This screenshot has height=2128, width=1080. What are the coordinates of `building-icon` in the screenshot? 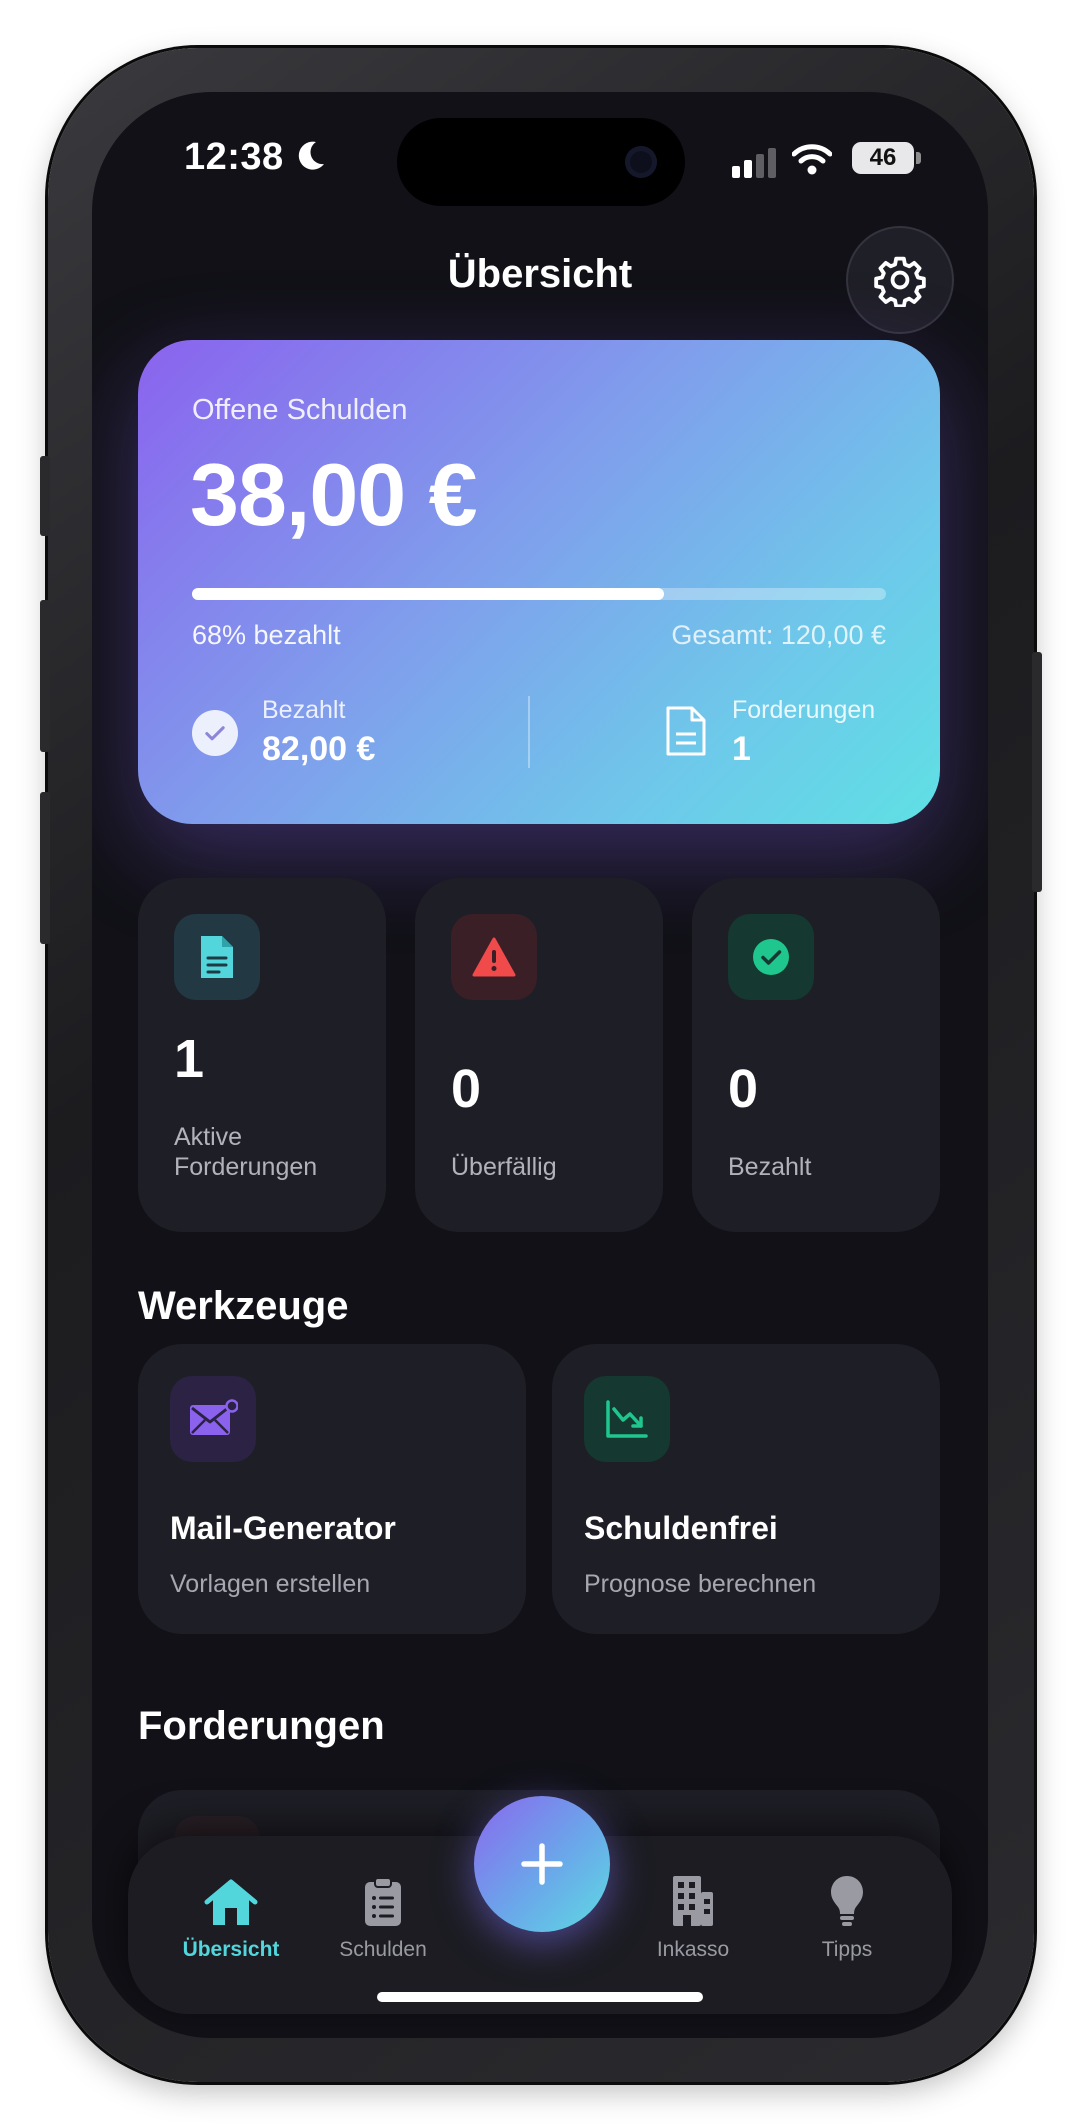 It's located at (693, 1901).